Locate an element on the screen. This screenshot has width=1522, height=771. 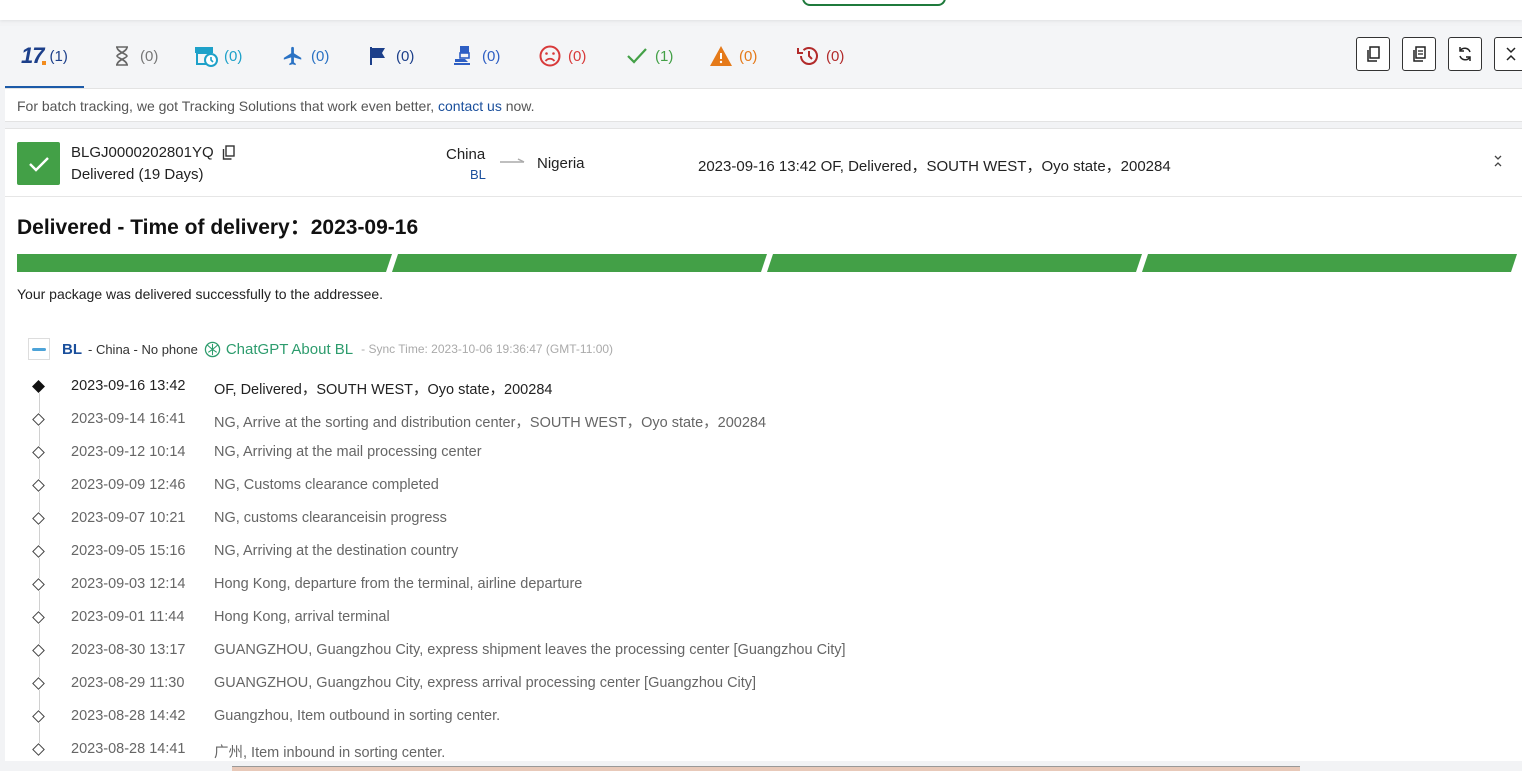
event-description: Hong Kong, arrival terminal is located at coordinates (302, 617).